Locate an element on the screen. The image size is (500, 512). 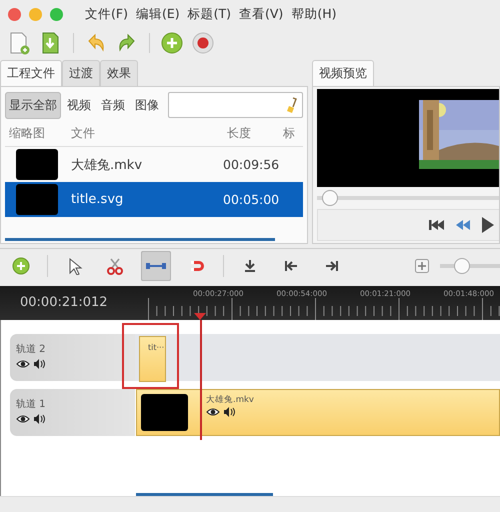
track-header: 轨道 1 is located at coordinates (72, 412).